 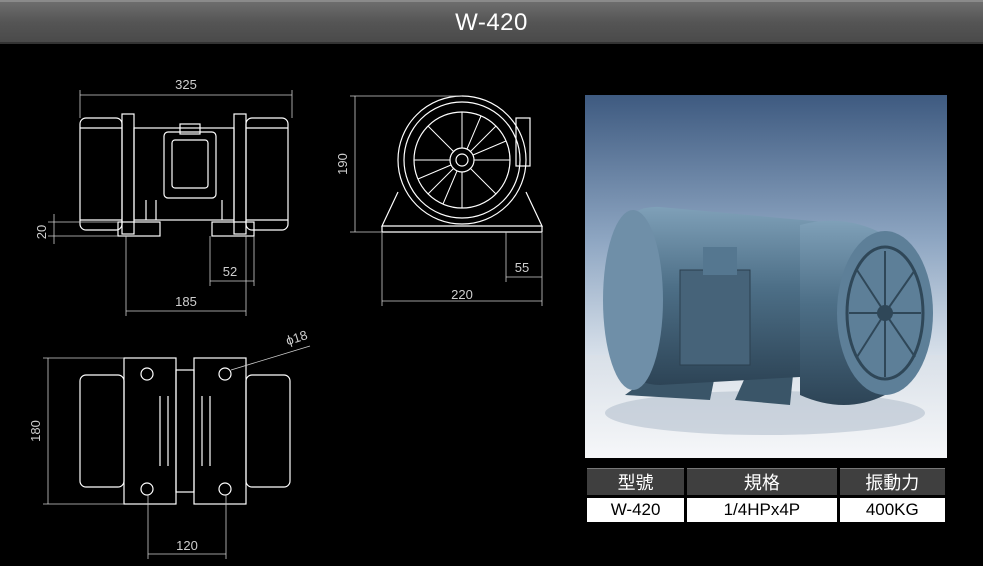 What do you see at coordinates (762, 481) in the screenshot?
I see `header-specification: 規格` at bounding box center [762, 481].